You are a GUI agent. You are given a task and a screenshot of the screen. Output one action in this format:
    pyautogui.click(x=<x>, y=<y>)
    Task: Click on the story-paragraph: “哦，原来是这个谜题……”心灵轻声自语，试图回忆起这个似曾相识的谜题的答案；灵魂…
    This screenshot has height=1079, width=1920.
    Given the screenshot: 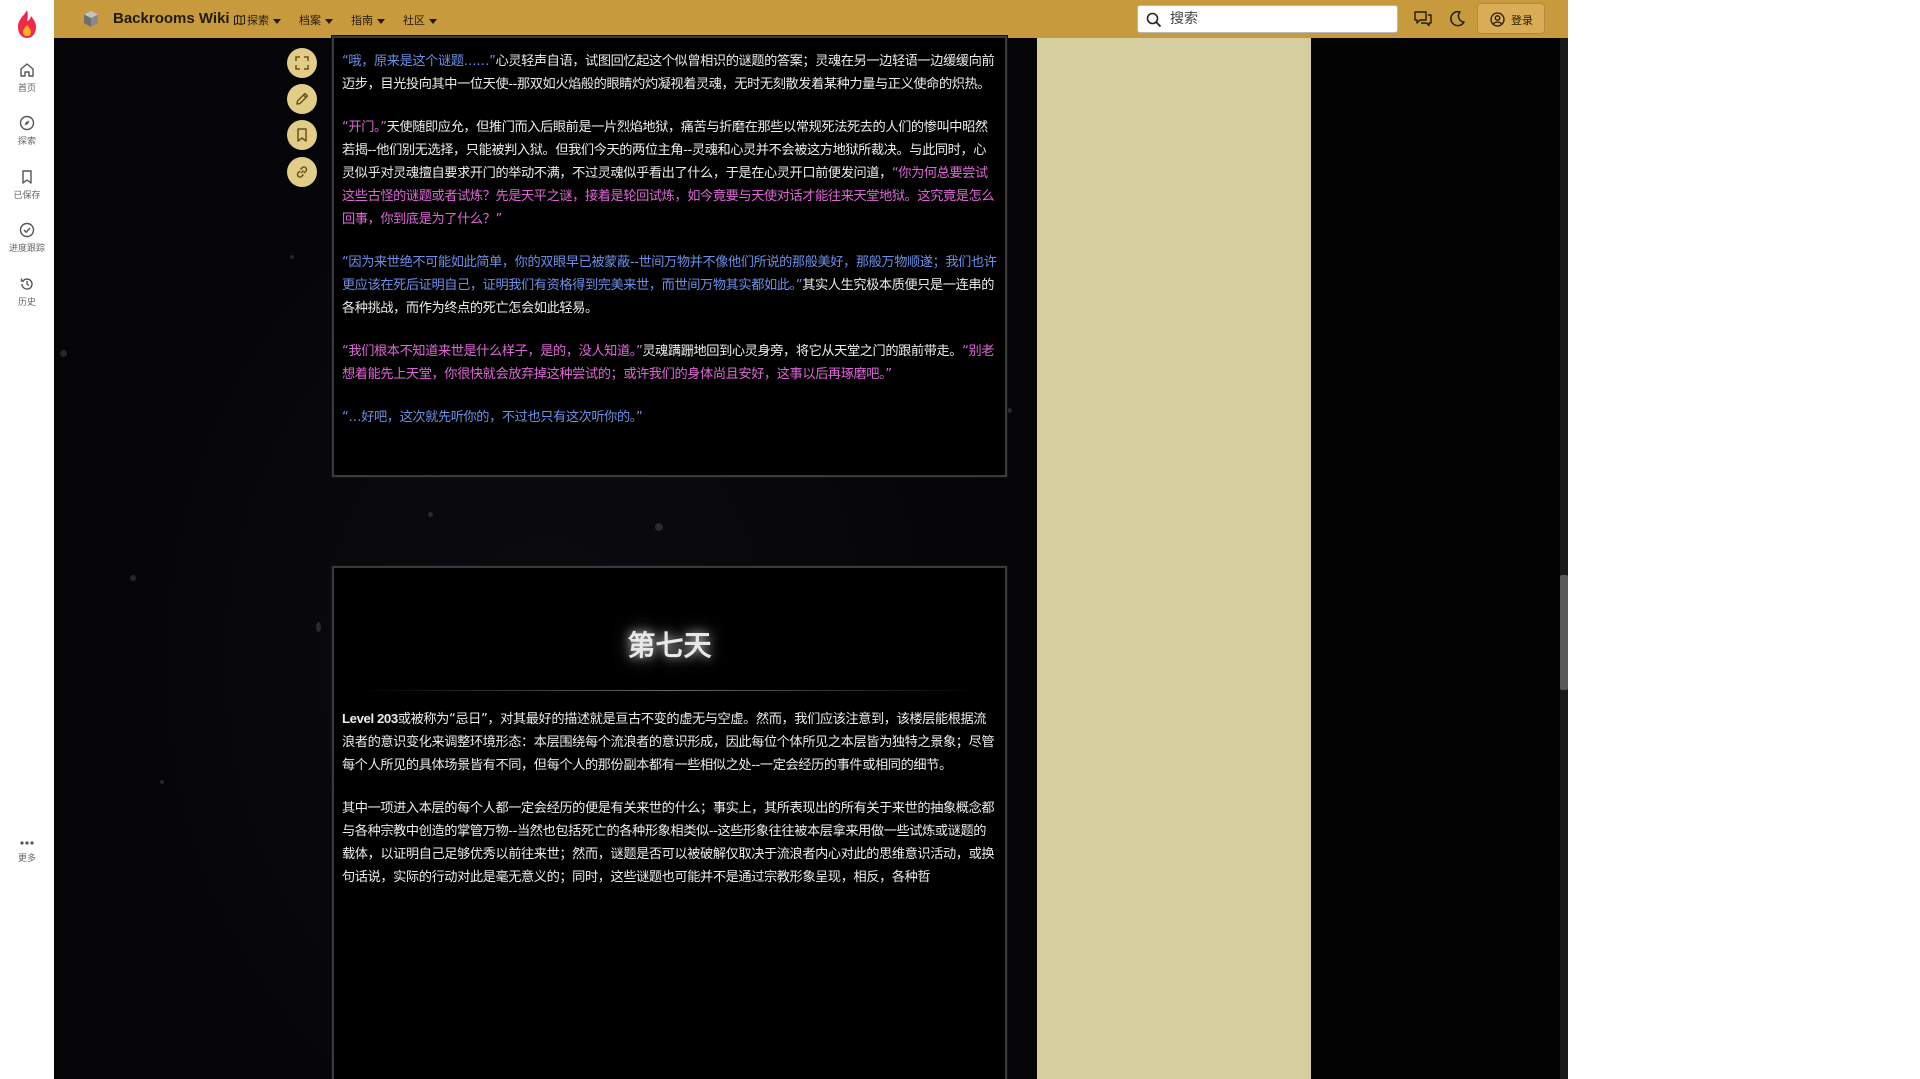 What is the action you would take?
    pyautogui.click(x=669, y=73)
    